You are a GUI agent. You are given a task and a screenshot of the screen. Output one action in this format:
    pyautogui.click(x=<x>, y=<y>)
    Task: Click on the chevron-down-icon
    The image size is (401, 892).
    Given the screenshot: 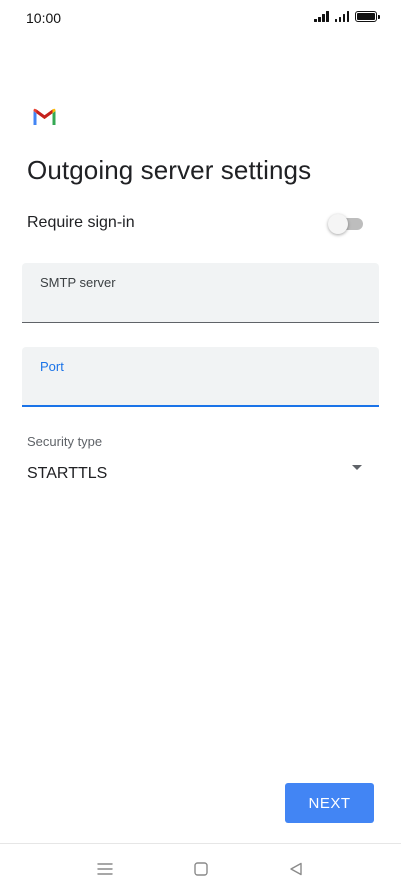 What is the action you would take?
    pyautogui.click(x=357, y=467)
    